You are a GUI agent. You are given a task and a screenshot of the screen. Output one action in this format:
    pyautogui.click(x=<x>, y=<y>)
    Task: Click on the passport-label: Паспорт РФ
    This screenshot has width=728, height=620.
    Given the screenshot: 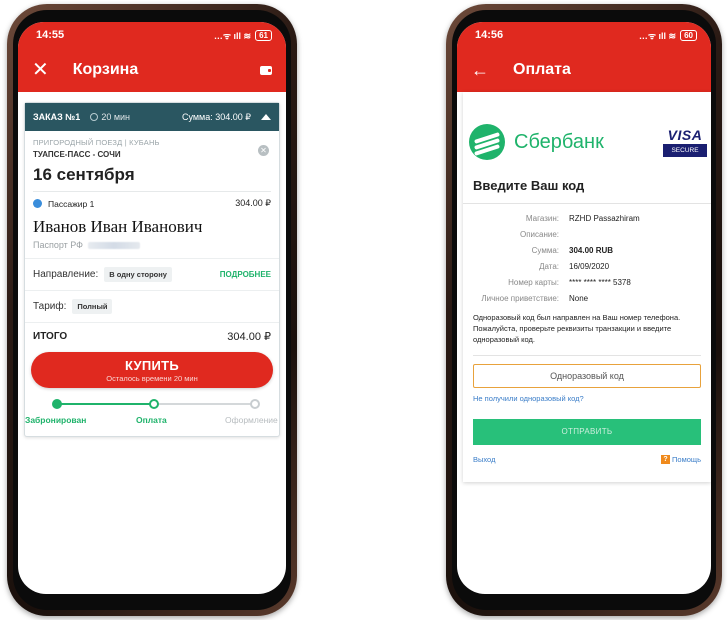 What is the action you would take?
    pyautogui.click(x=58, y=245)
    